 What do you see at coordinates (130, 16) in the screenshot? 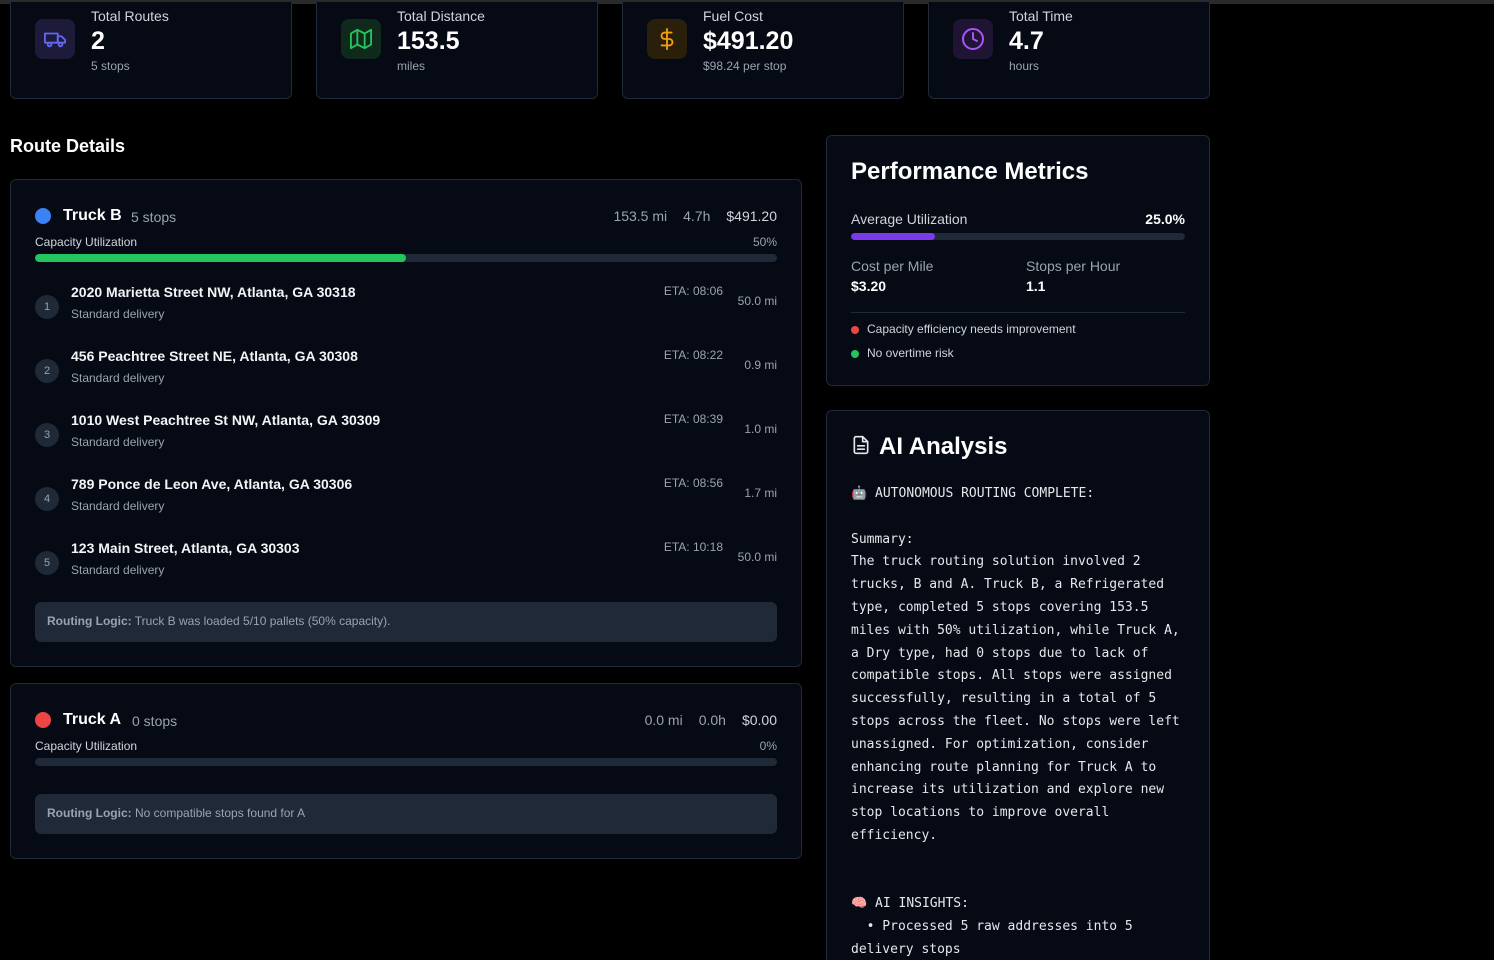
I see `stat-label: Total Routes` at bounding box center [130, 16].